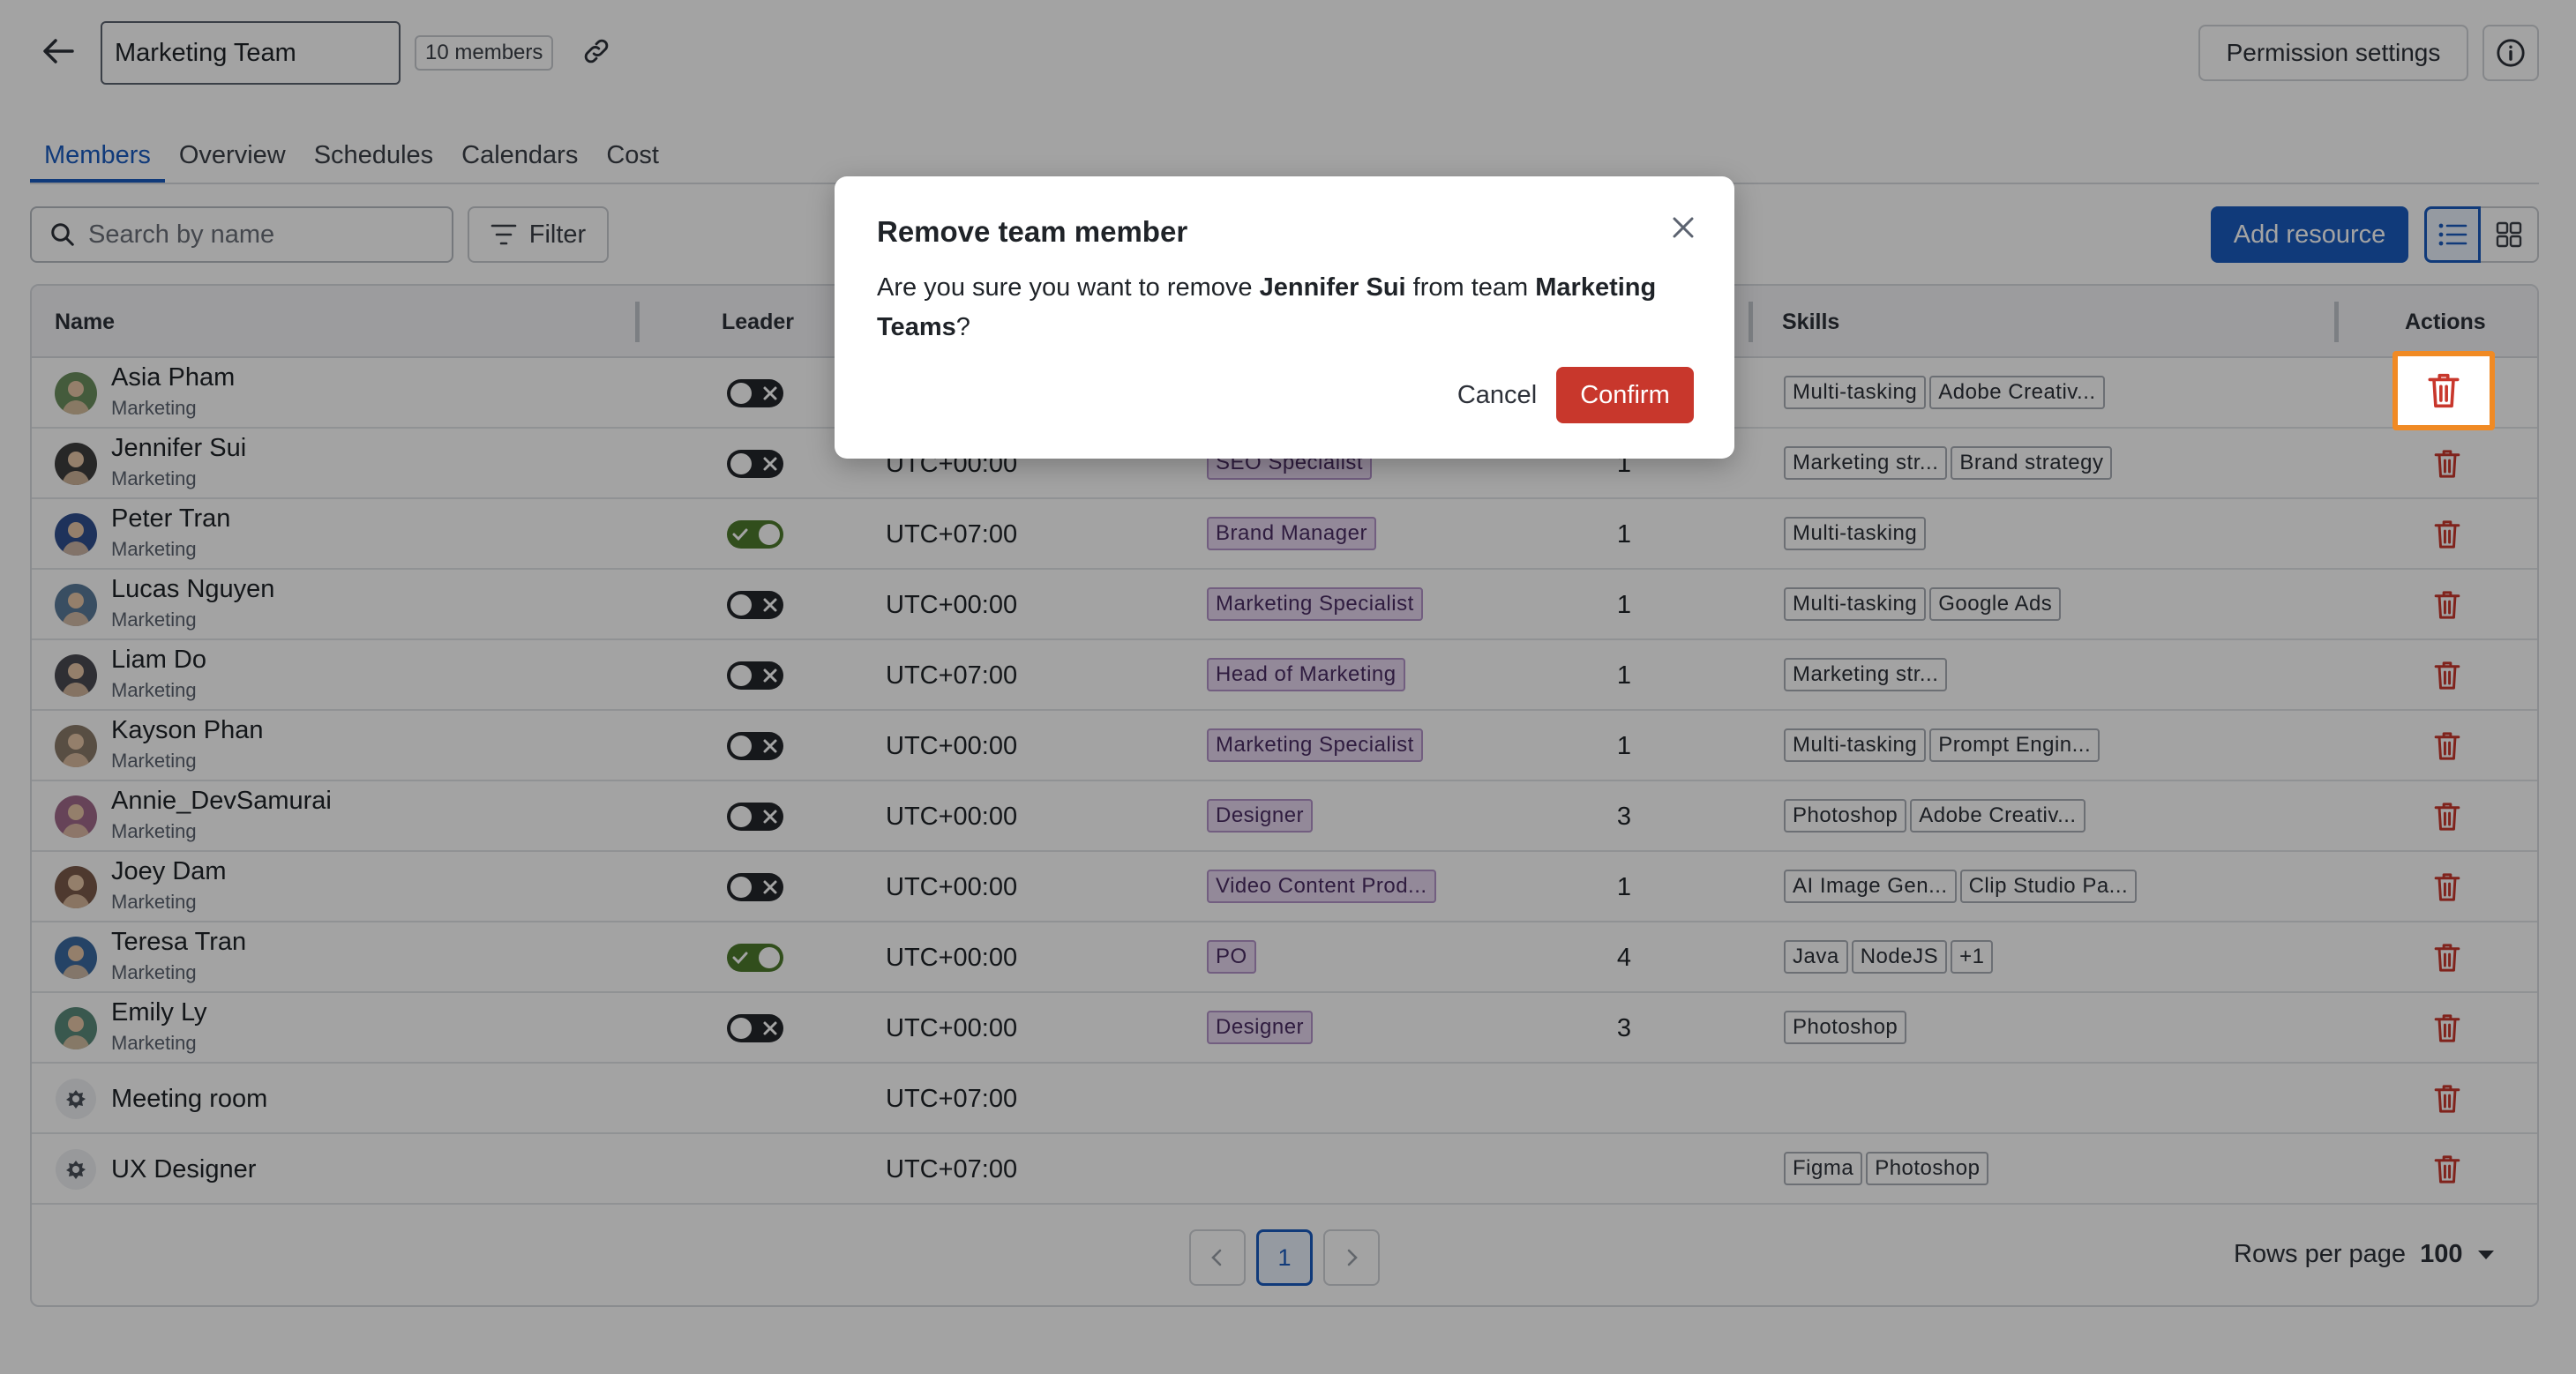 This screenshot has width=2576, height=1374. What do you see at coordinates (1069, 287) in the screenshot?
I see `dialog-text-prefix: Are you sure you want to remove` at bounding box center [1069, 287].